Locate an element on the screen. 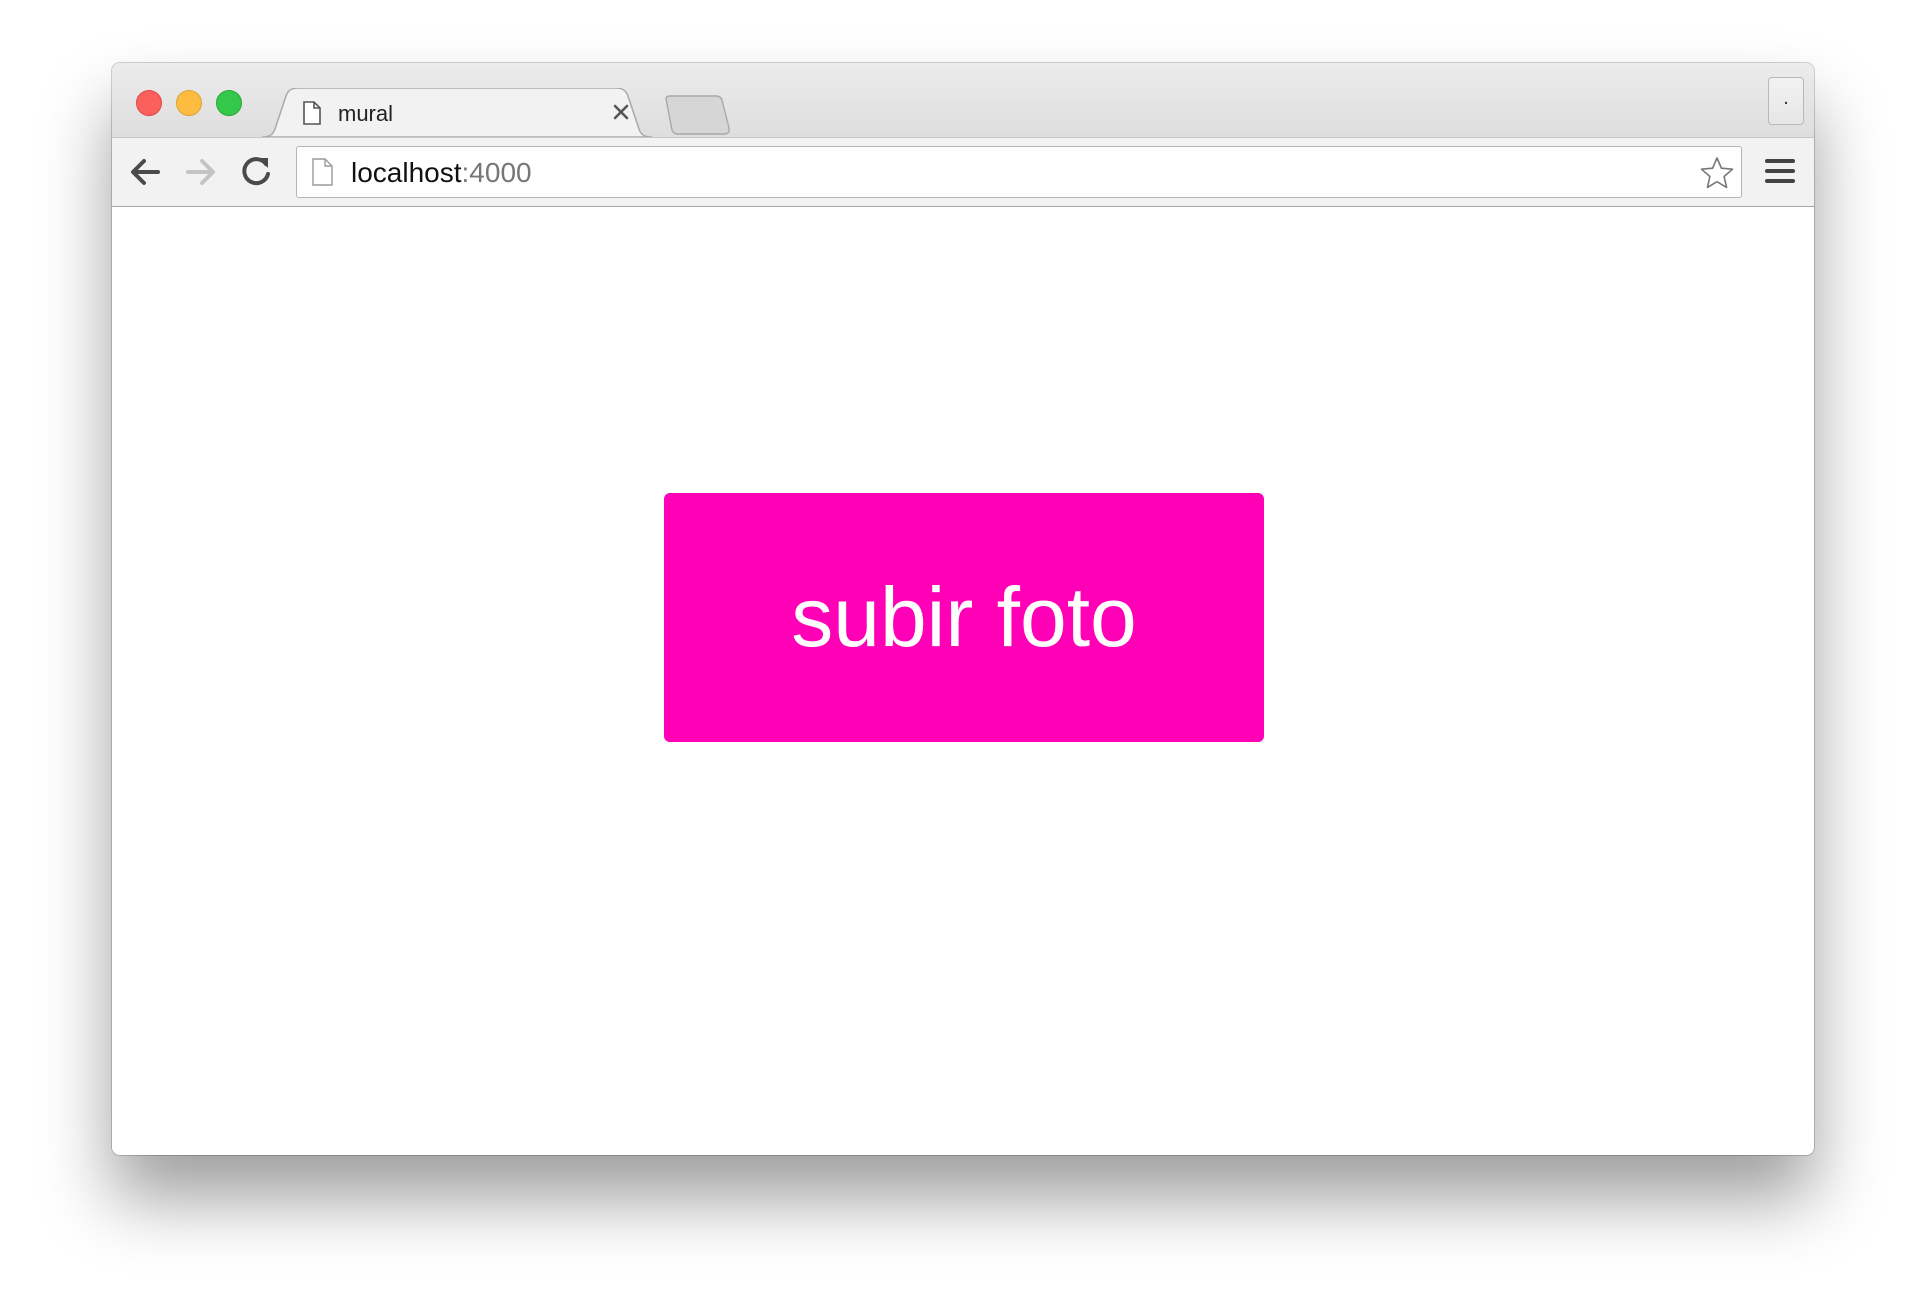 The image size is (1926, 1314). profile-button: . is located at coordinates (1786, 101).